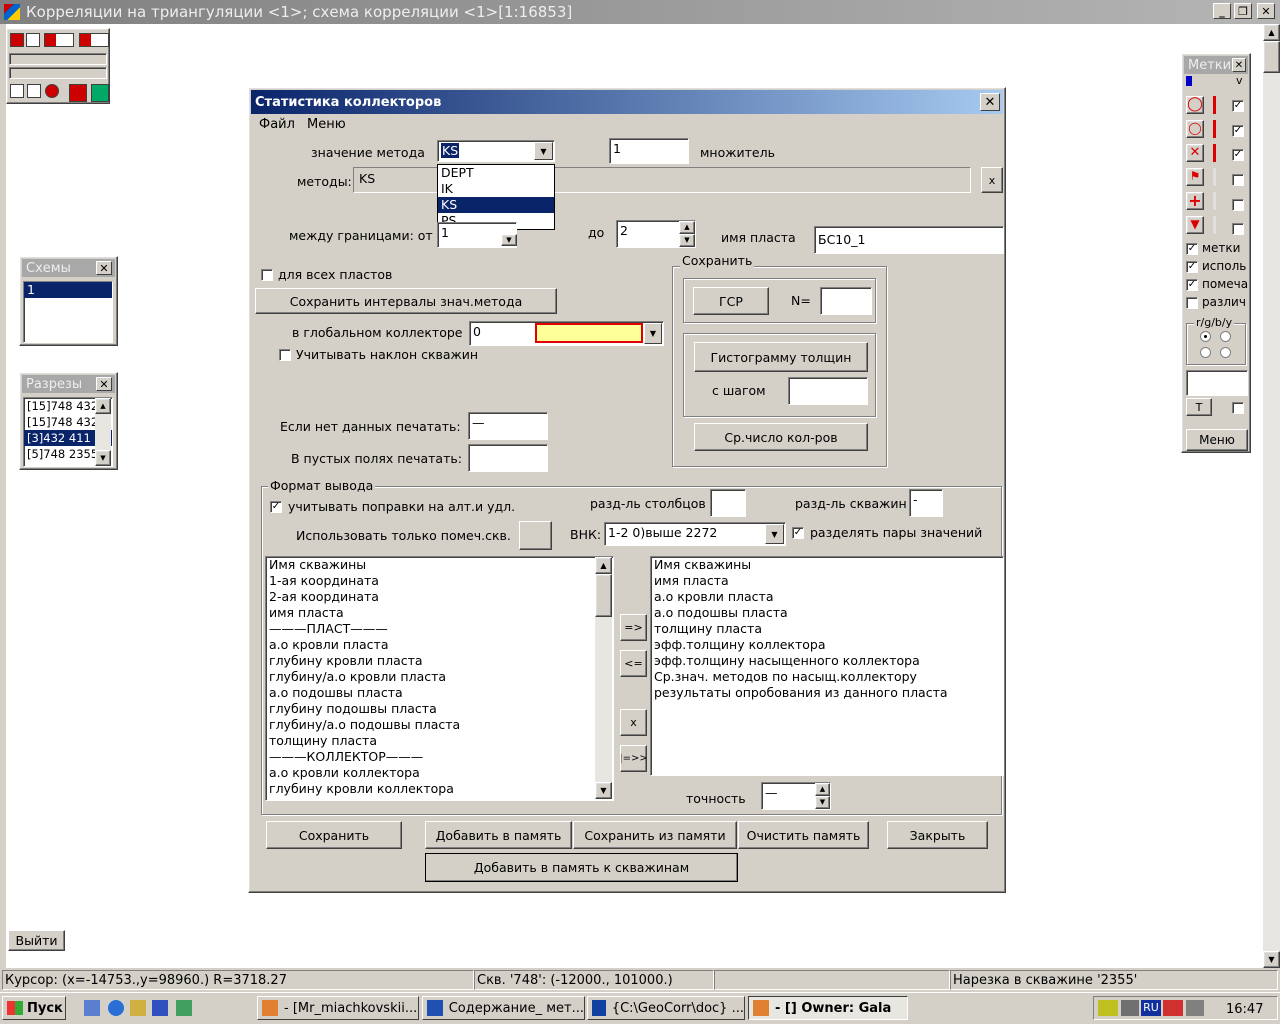 This screenshot has width=1280, height=1024. Describe the element at coordinates (104, 384) in the screenshot. I see `sections-close-icon: ✕` at that location.